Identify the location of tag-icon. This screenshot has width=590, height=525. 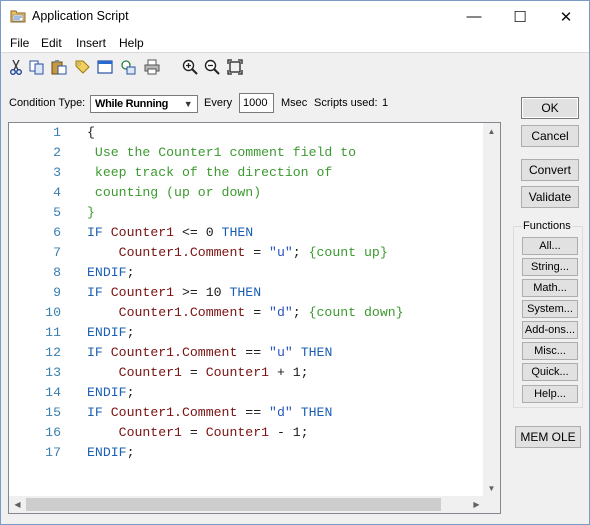
(82, 67).